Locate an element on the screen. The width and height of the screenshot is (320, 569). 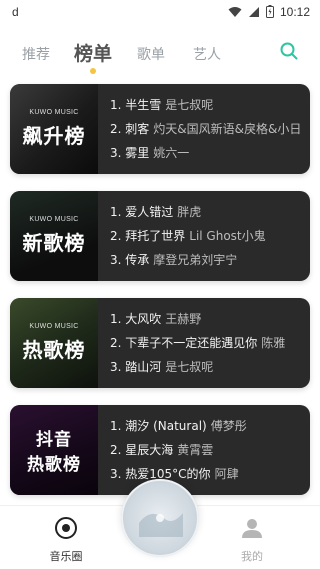
wifi-icon is located at coordinates (235, 12).